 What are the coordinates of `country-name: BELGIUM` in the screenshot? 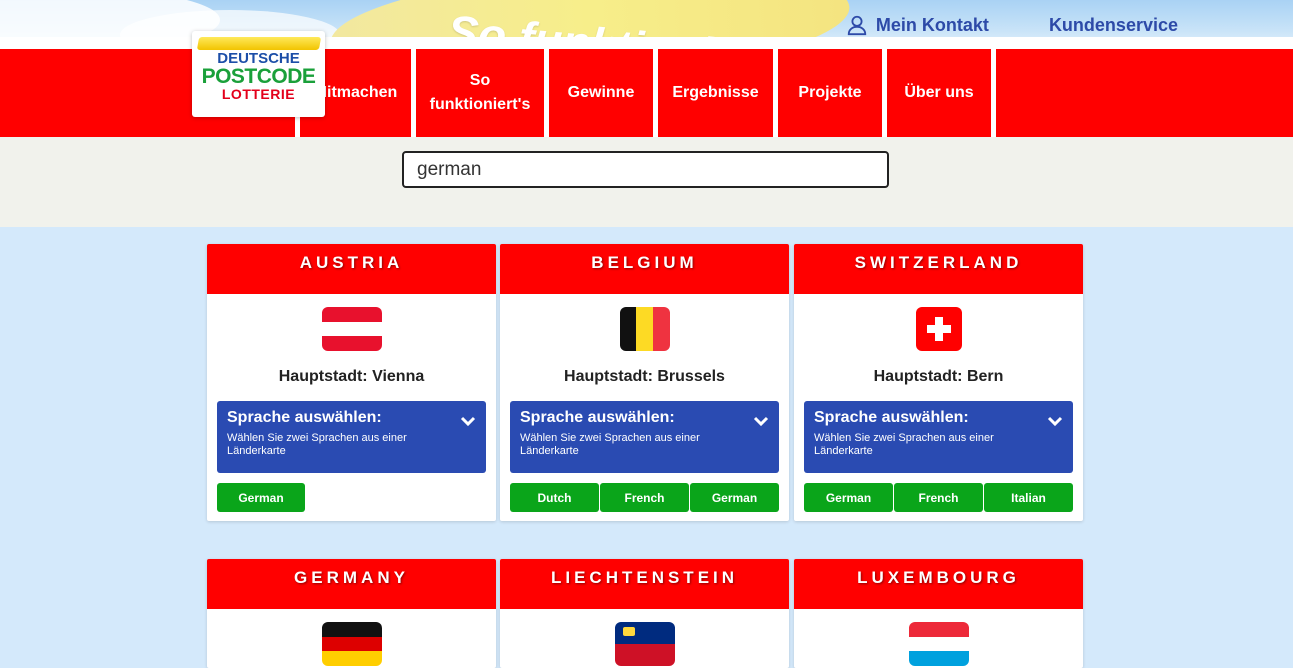 It's located at (644, 269).